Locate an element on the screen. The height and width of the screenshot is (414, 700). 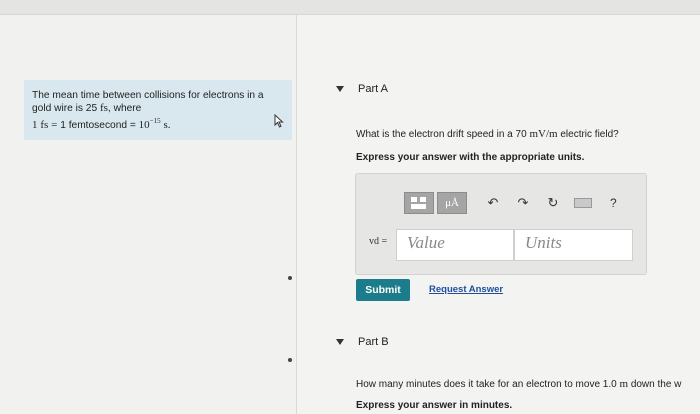
part-b-header: Part B is located at coordinates (362, 342).